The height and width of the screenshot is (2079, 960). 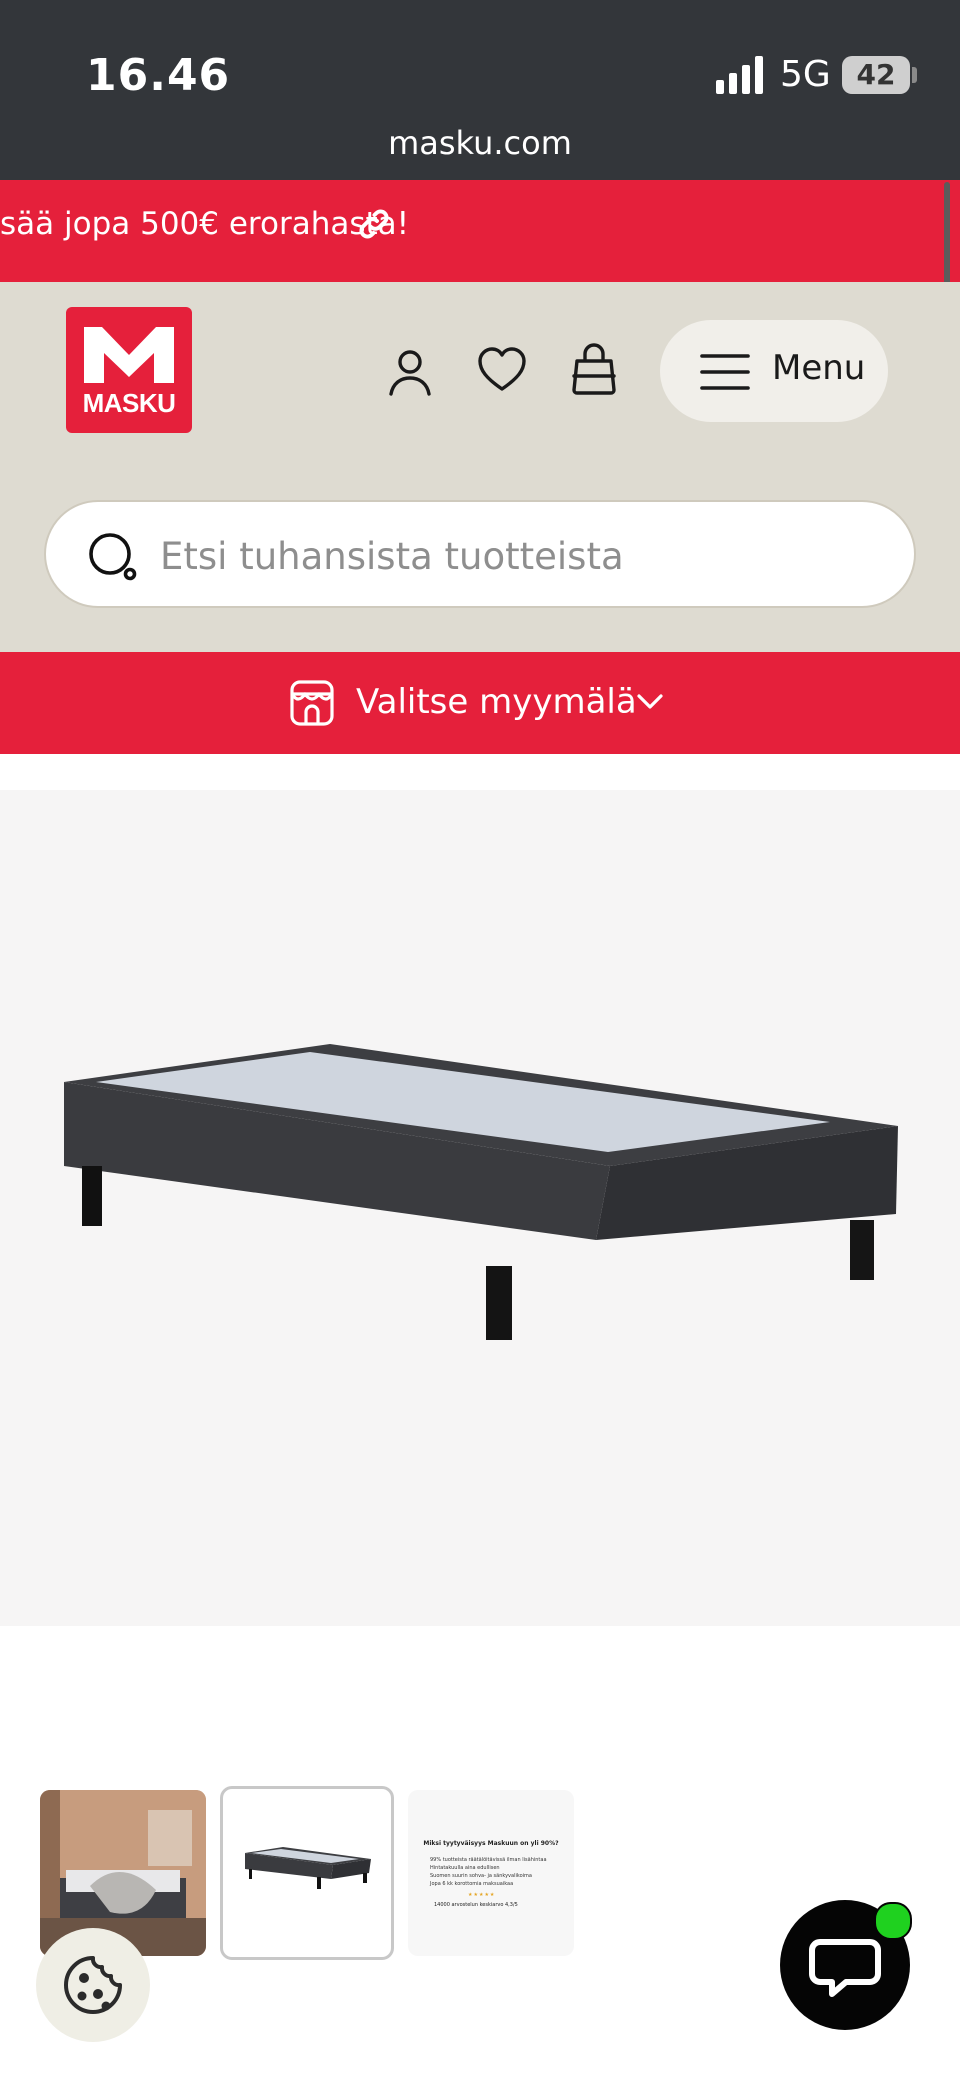 What do you see at coordinates (491, 1843) in the screenshot?
I see `info-card-title: Miksi tyytyväisyys Maskuun on yli 90%?` at bounding box center [491, 1843].